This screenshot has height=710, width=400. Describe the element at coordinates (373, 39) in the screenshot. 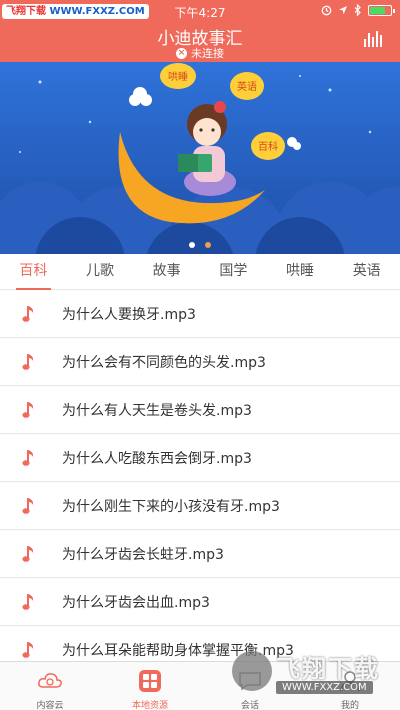

I see `equalizer-icon` at that location.